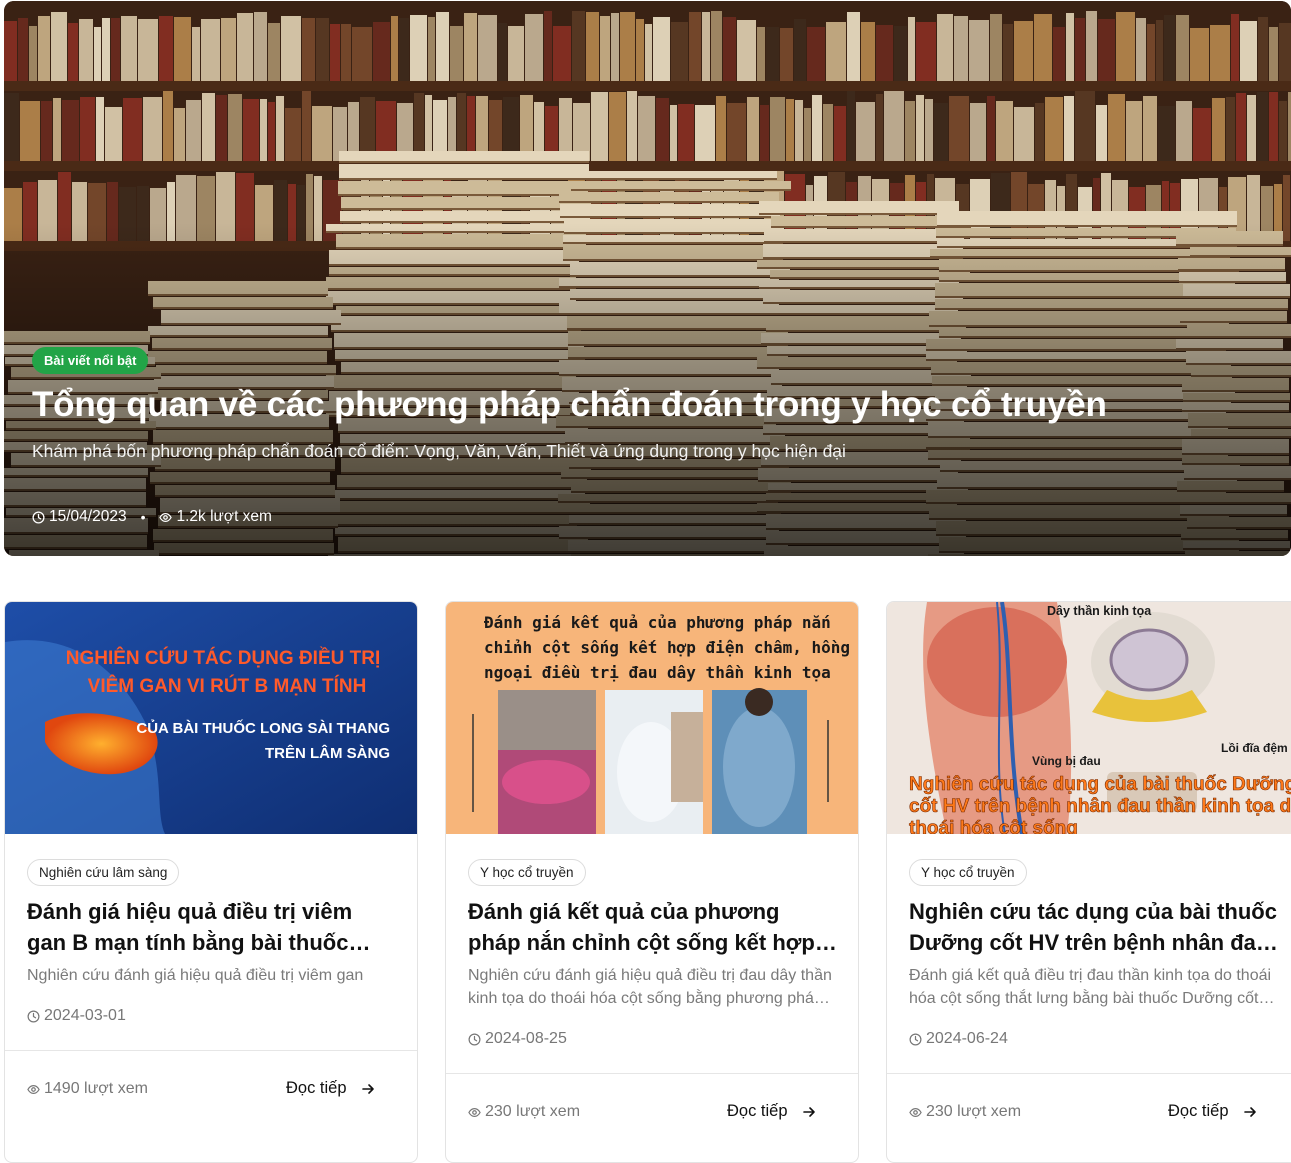  I want to click on hero-views: 1.2k lượt xem, so click(224, 516).